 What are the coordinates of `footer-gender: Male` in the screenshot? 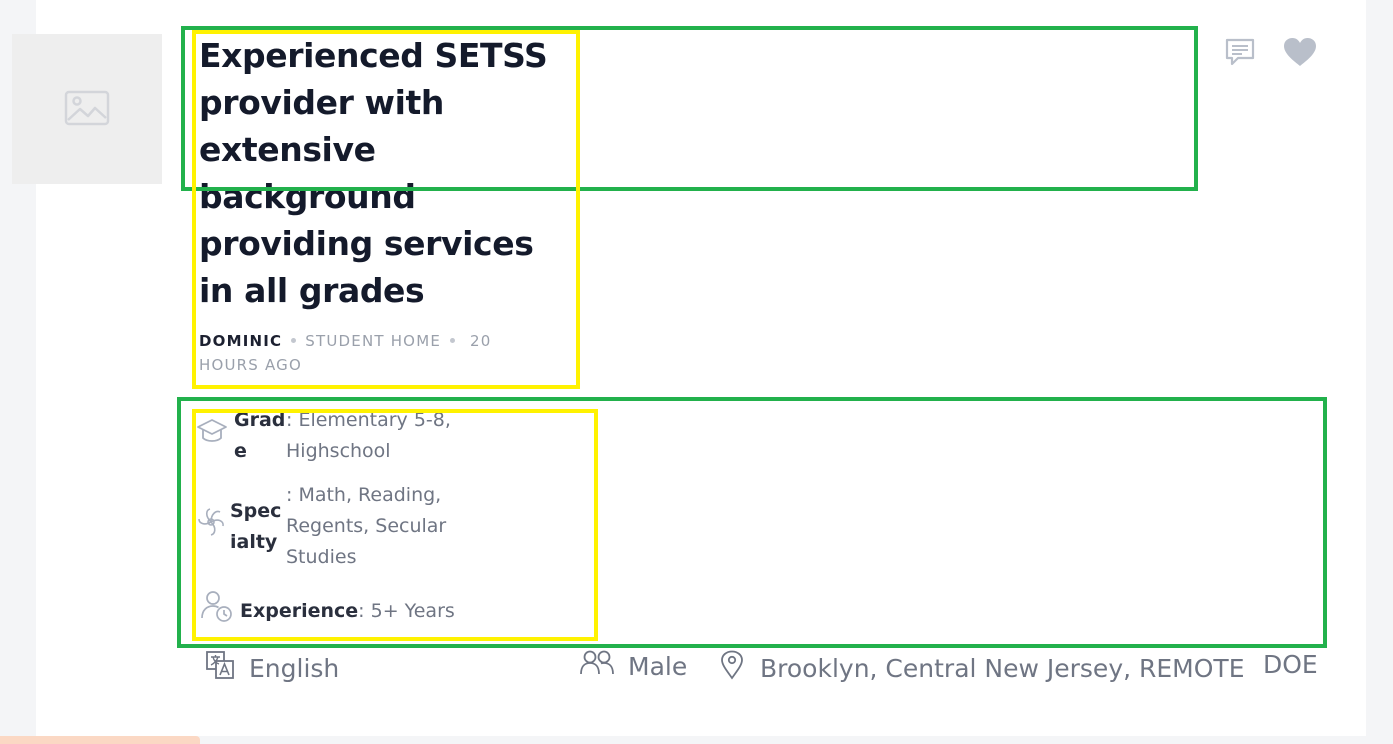 It's located at (633, 666).